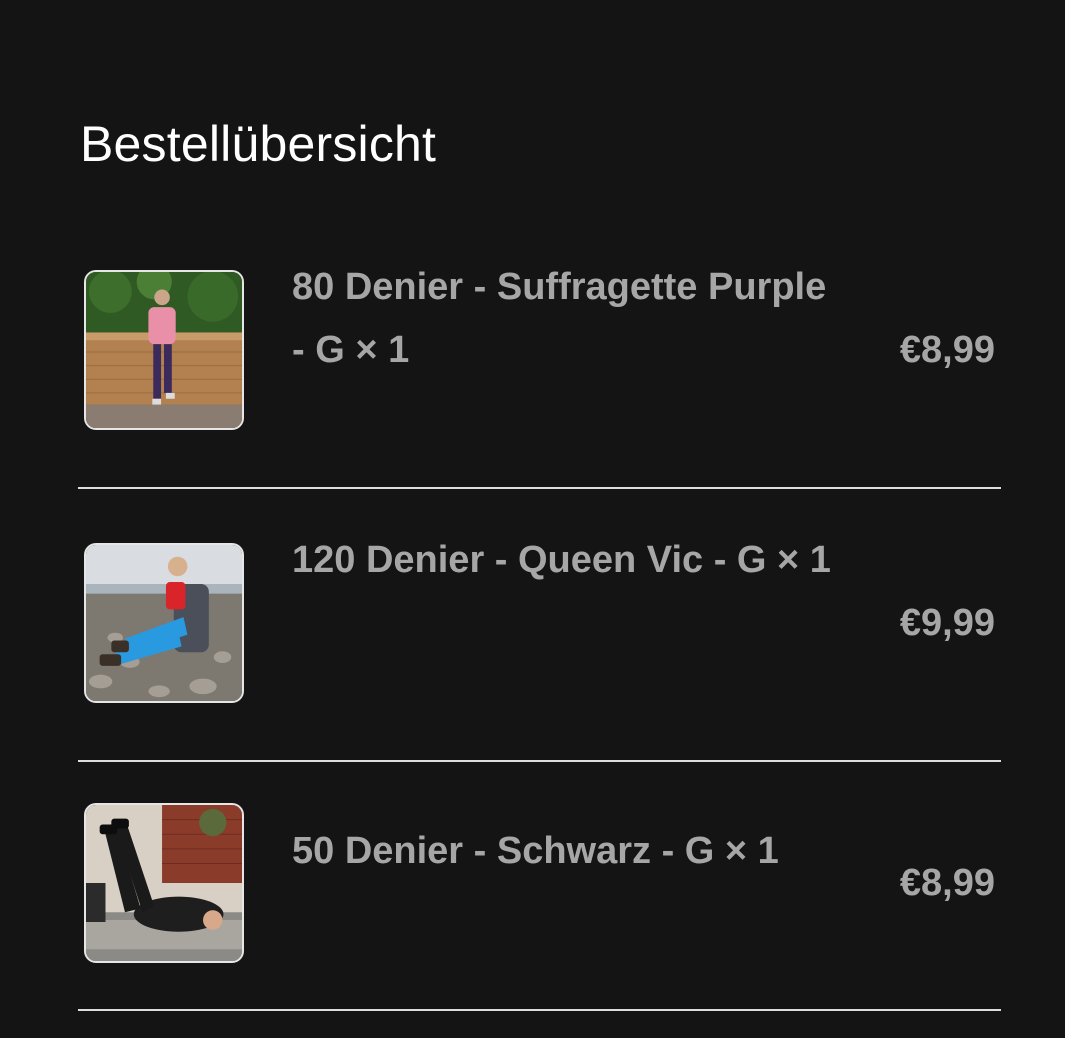 The height and width of the screenshot is (1038, 1065). What do you see at coordinates (559, 318) in the screenshot?
I see `product-name: 80 Denier - Suffragette Purple - G × 1` at bounding box center [559, 318].